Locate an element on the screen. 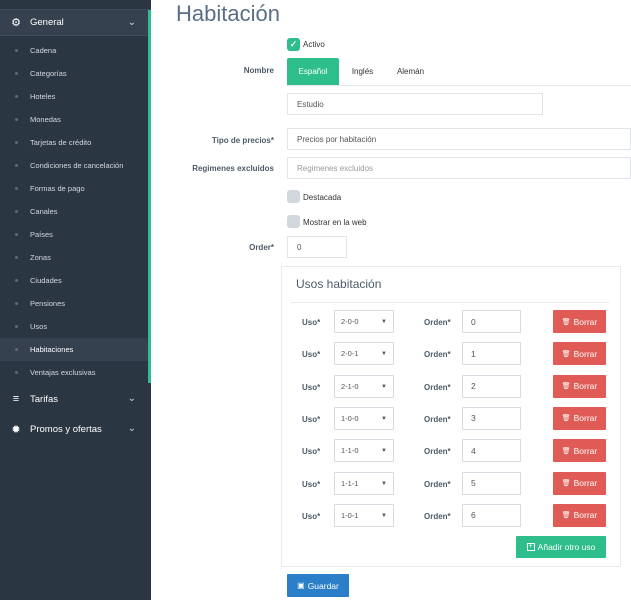 The width and height of the screenshot is (631, 600). sidebar-item: Categorías is located at coordinates (74, 73).